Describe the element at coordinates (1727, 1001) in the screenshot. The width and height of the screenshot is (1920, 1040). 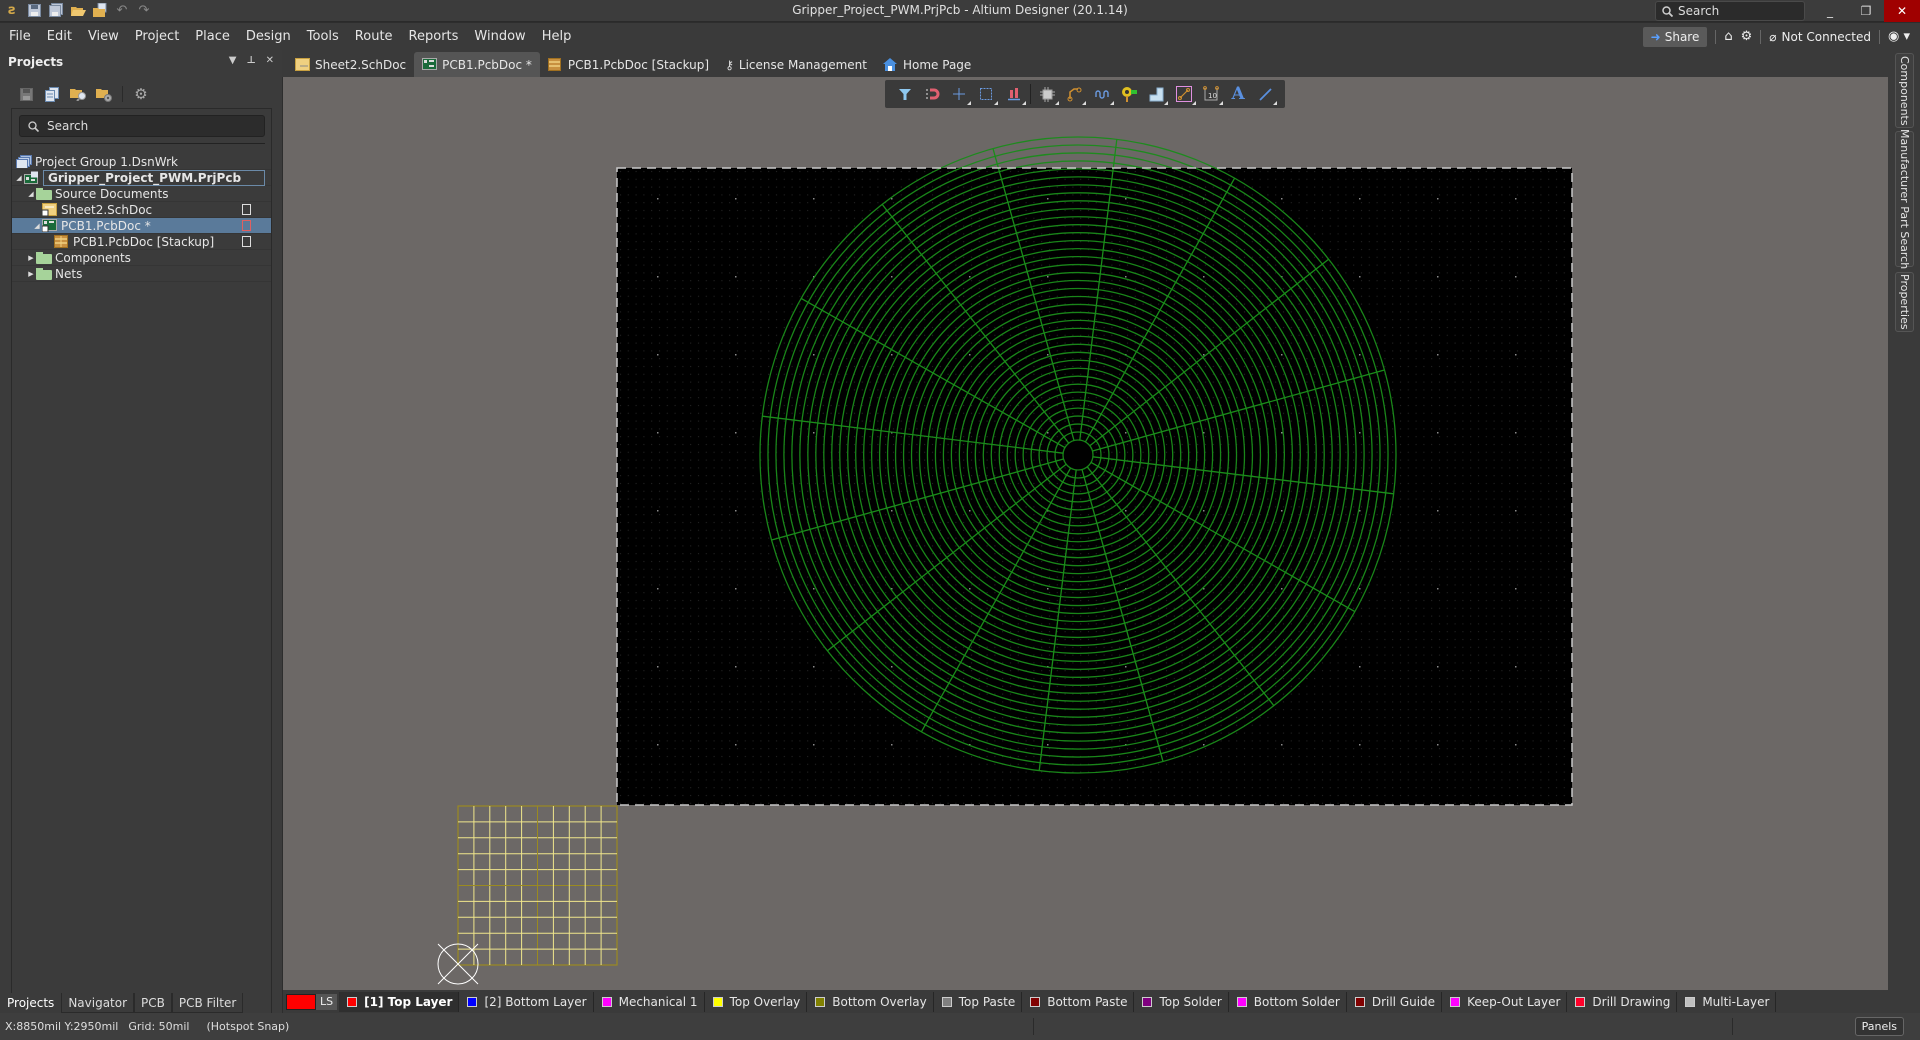
I see `layer-tab: Multi-Layer` at that location.